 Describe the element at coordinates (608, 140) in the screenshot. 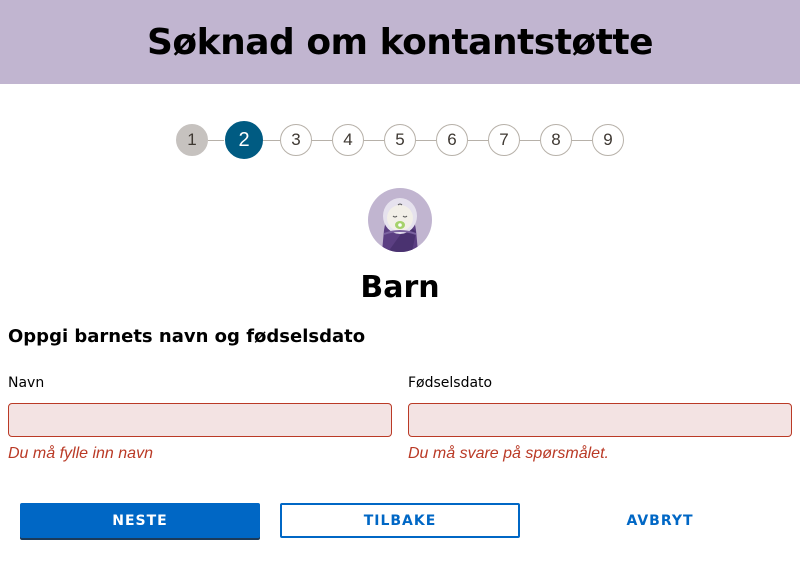

I see `step-9: 9` at that location.